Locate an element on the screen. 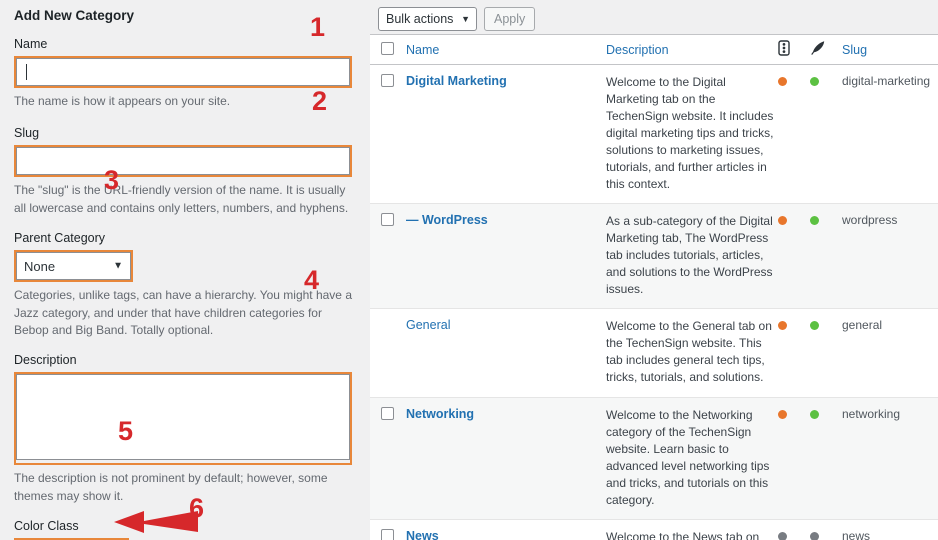  description-highlight-box is located at coordinates (183, 419).